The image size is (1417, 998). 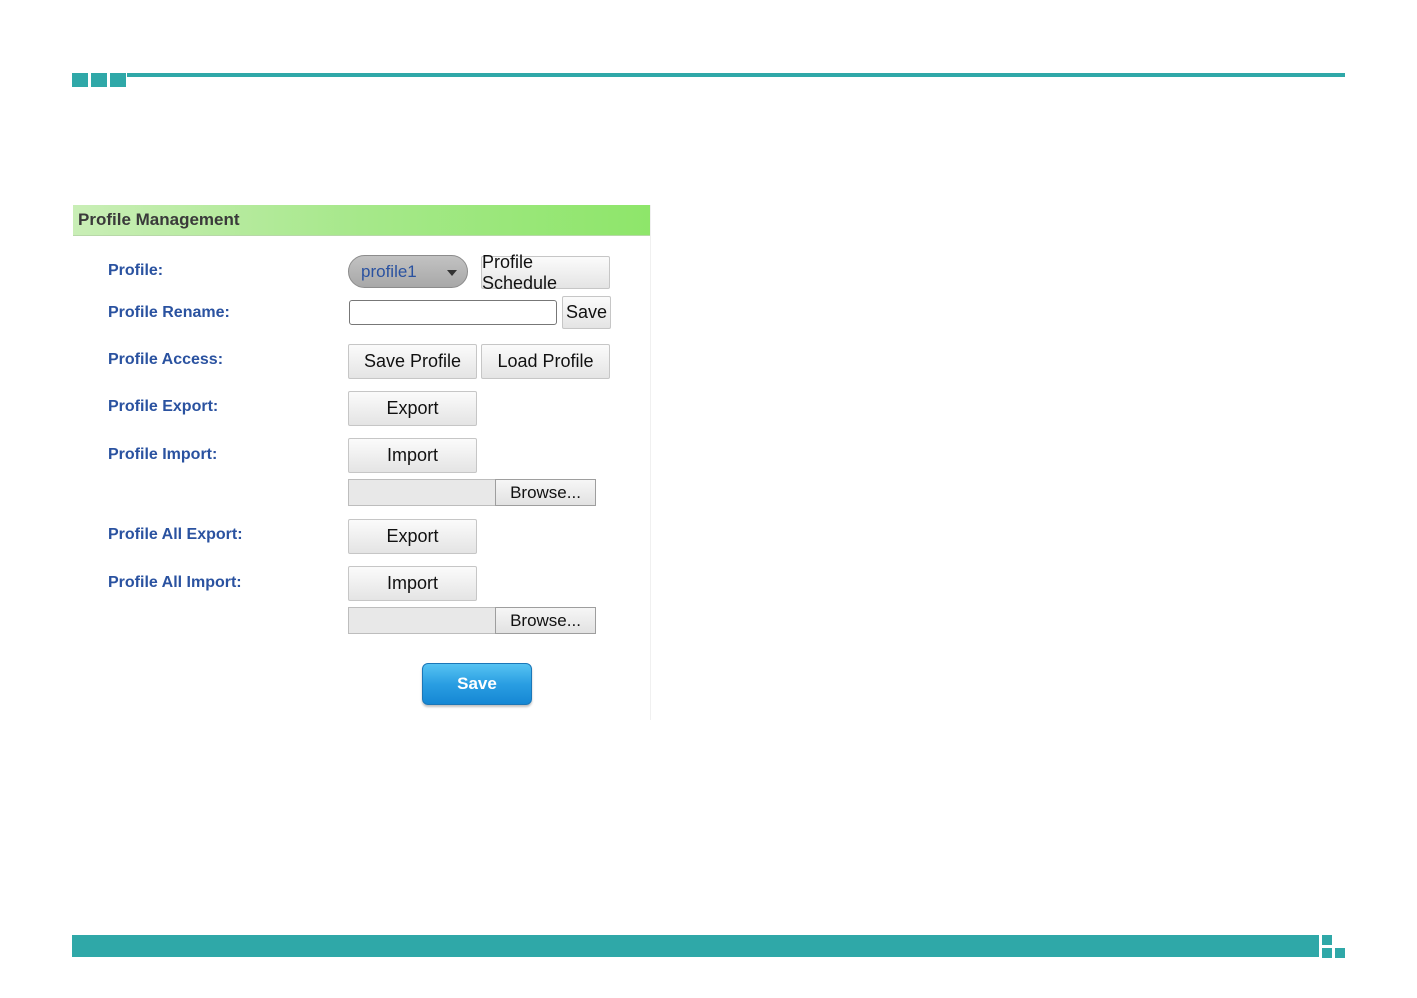 What do you see at coordinates (586, 312) in the screenshot?
I see `rename-save-button: Save` at bounding box center [586, 312].